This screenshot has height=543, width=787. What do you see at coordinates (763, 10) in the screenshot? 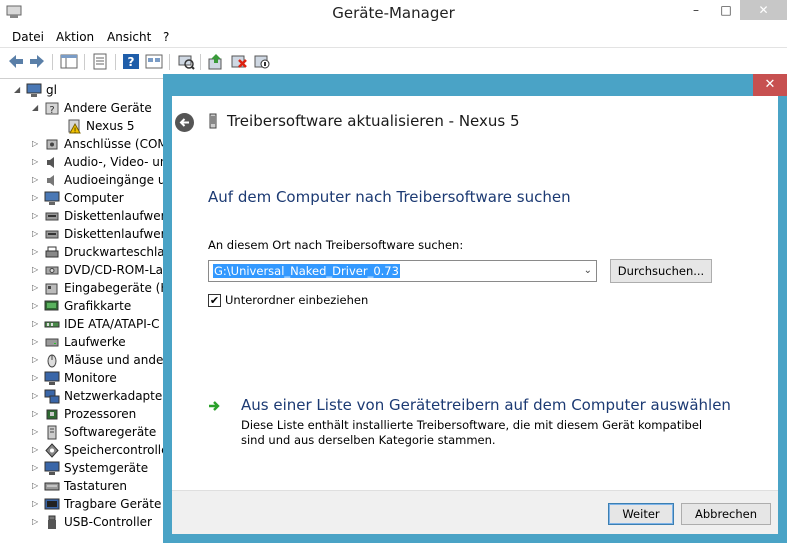
I see `close-button: ✕` at bounding box center [763, 10].